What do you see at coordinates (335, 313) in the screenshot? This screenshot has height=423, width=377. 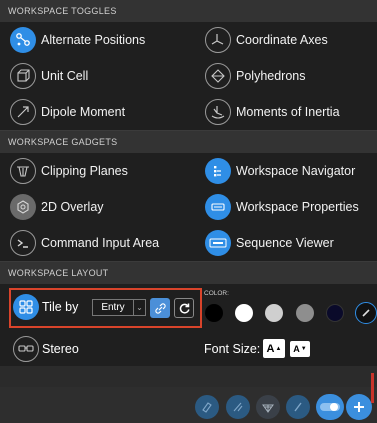 I see `swatch-navy` at bounding box center [335, 313].